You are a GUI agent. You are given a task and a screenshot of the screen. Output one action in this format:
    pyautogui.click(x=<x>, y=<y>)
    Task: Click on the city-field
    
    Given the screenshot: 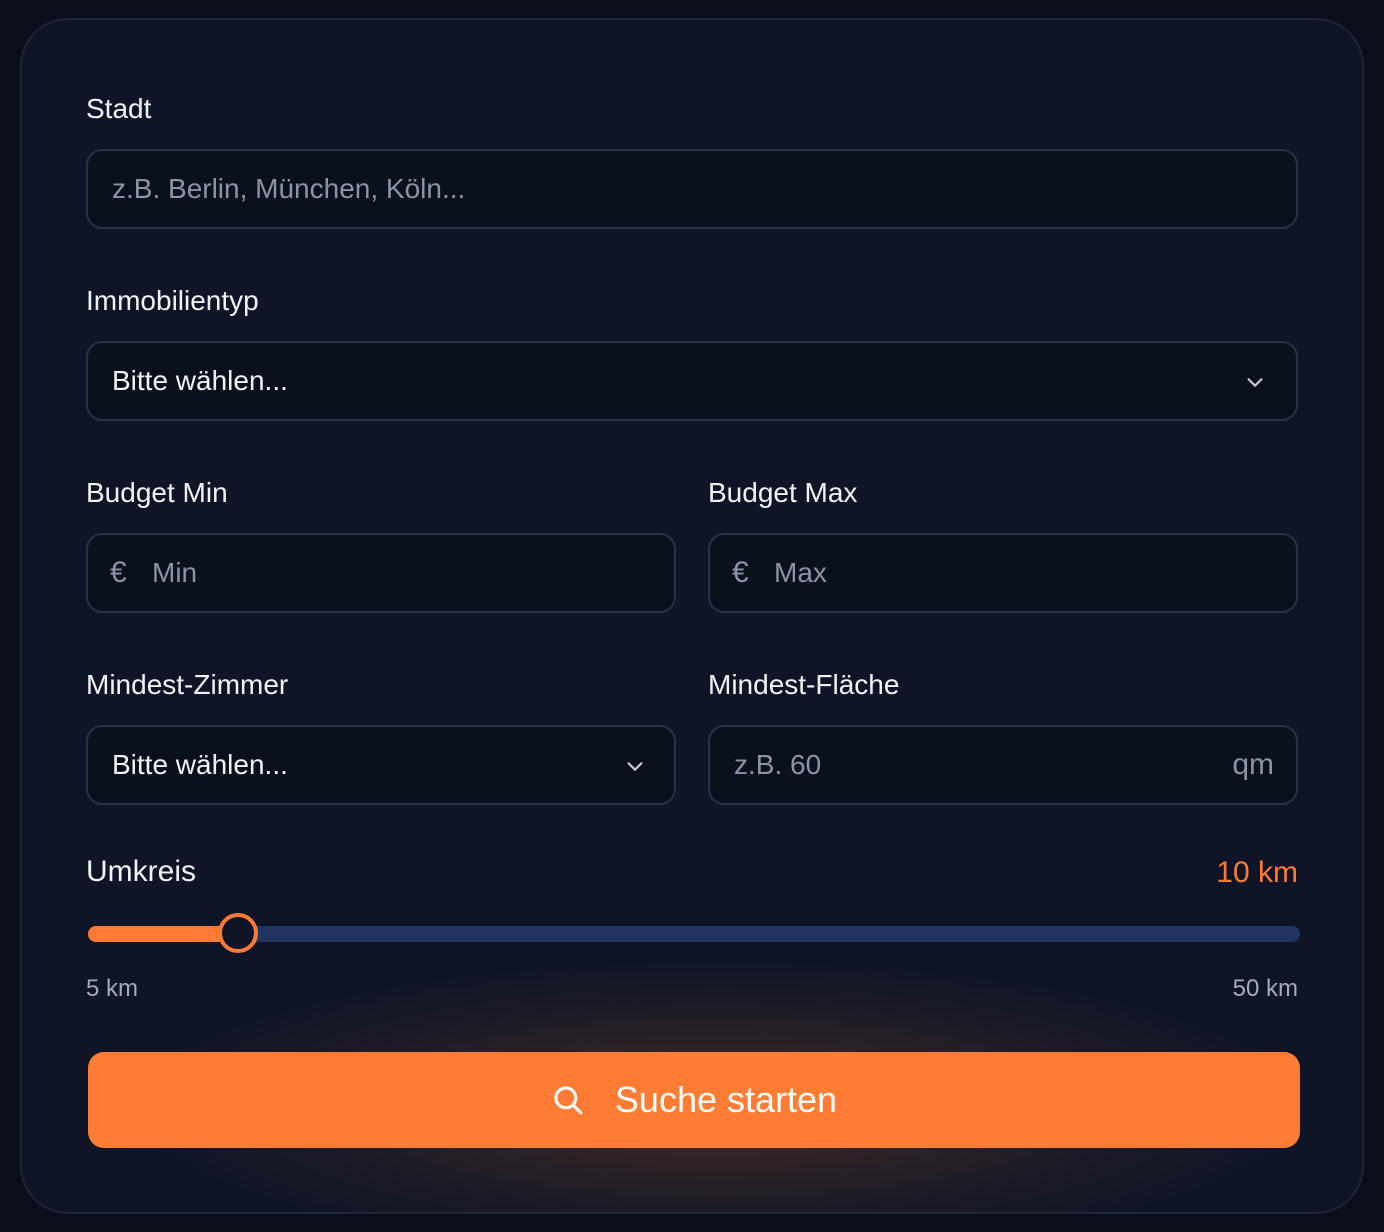 What is the action you would take?
    pyautogui.click(x=692, y=189)
    